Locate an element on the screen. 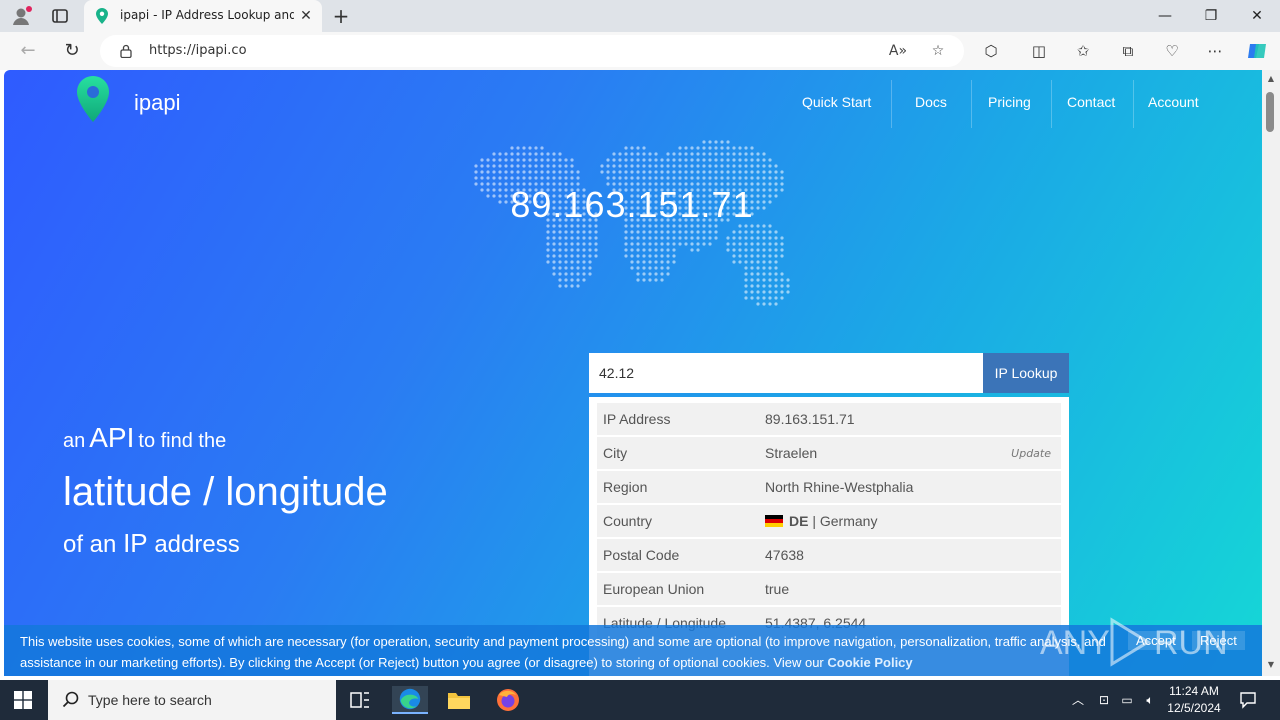  clock-time: 11:24 AM is located at coordinates (1194, 691).